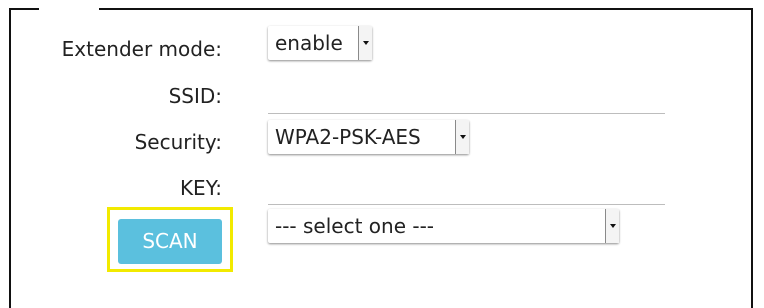  I want to click on key-label: KEY:, so click(200, 188).